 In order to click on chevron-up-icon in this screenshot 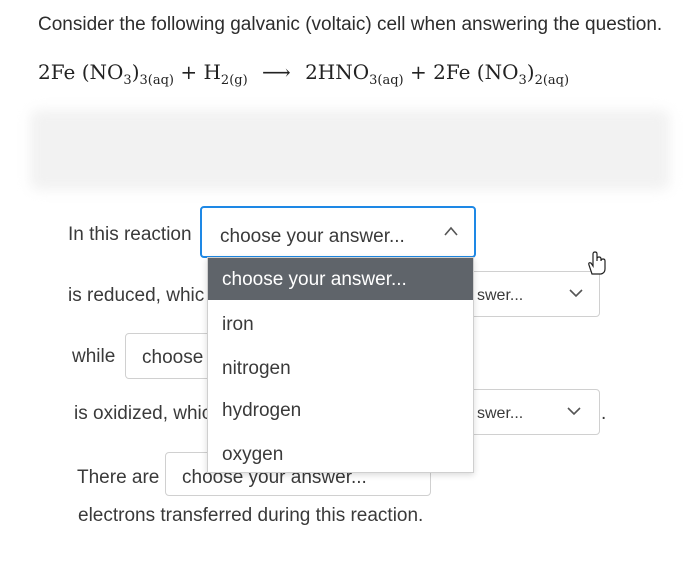, I will do `click(451, 231)`.